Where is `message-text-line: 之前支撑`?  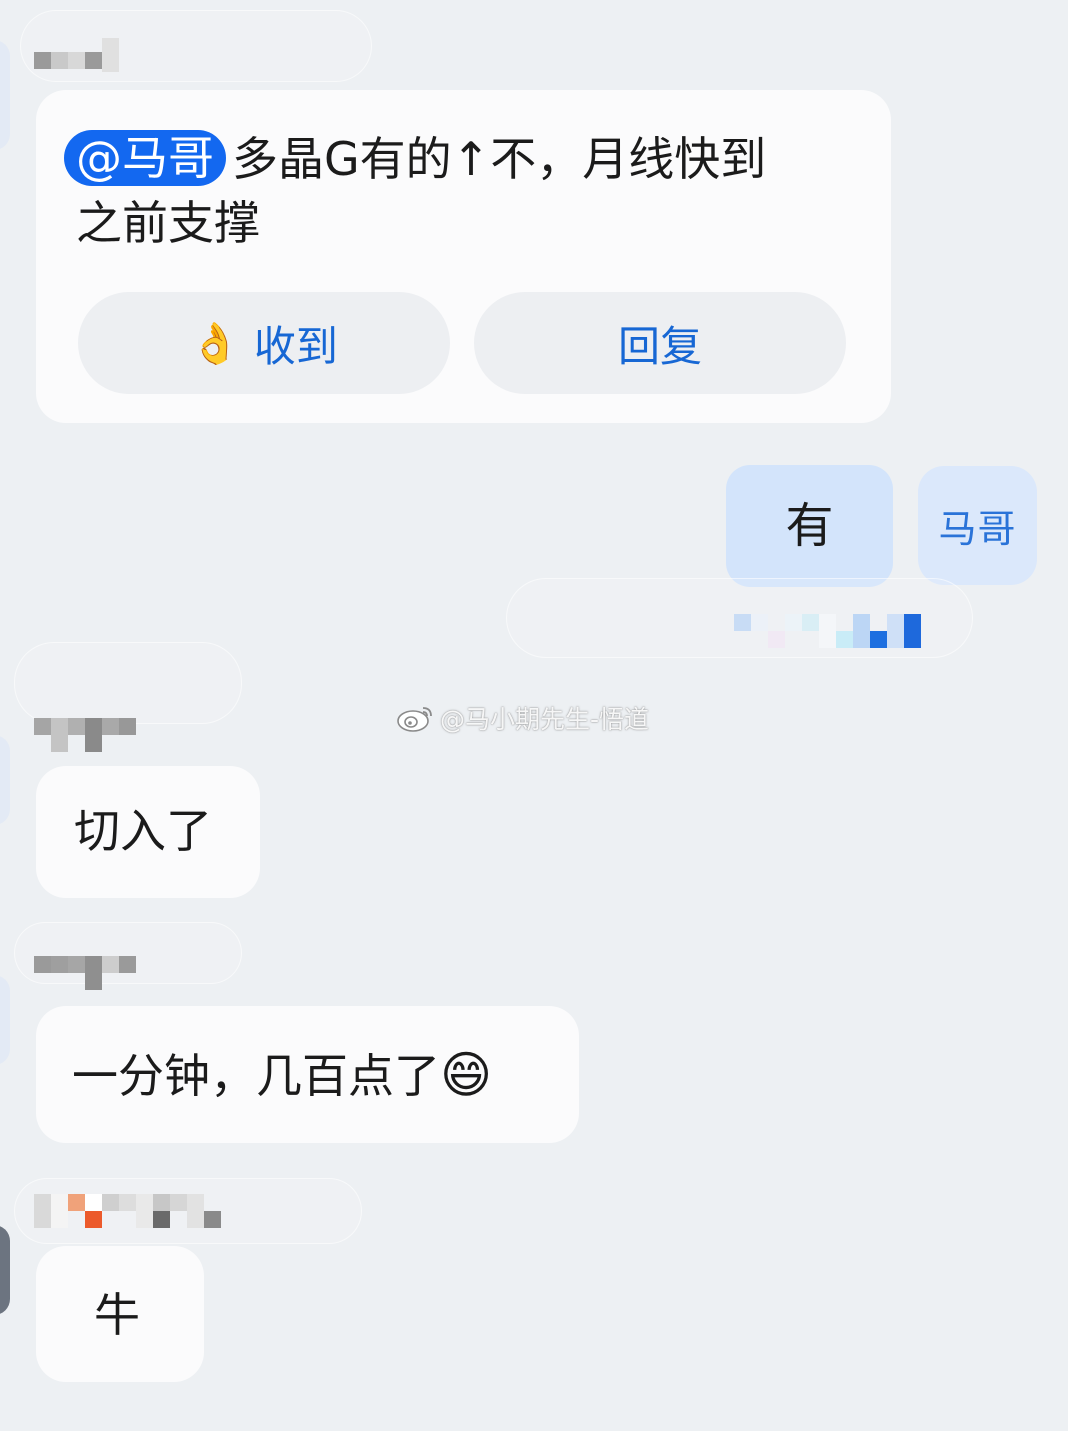 message-text-line: 之前支撑 is located at coordinates (168, 223).